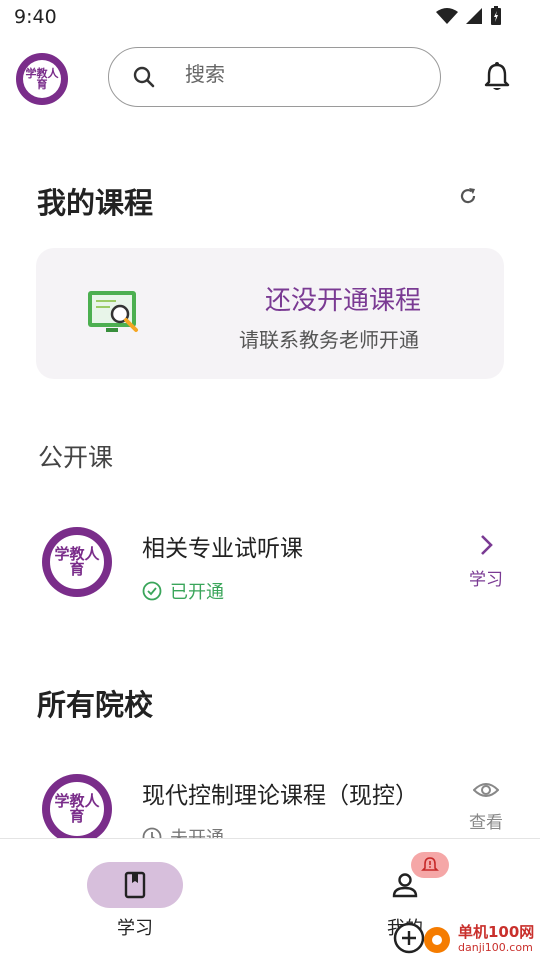  I want to click on top-bar: 学教人育, so click(270, 77).